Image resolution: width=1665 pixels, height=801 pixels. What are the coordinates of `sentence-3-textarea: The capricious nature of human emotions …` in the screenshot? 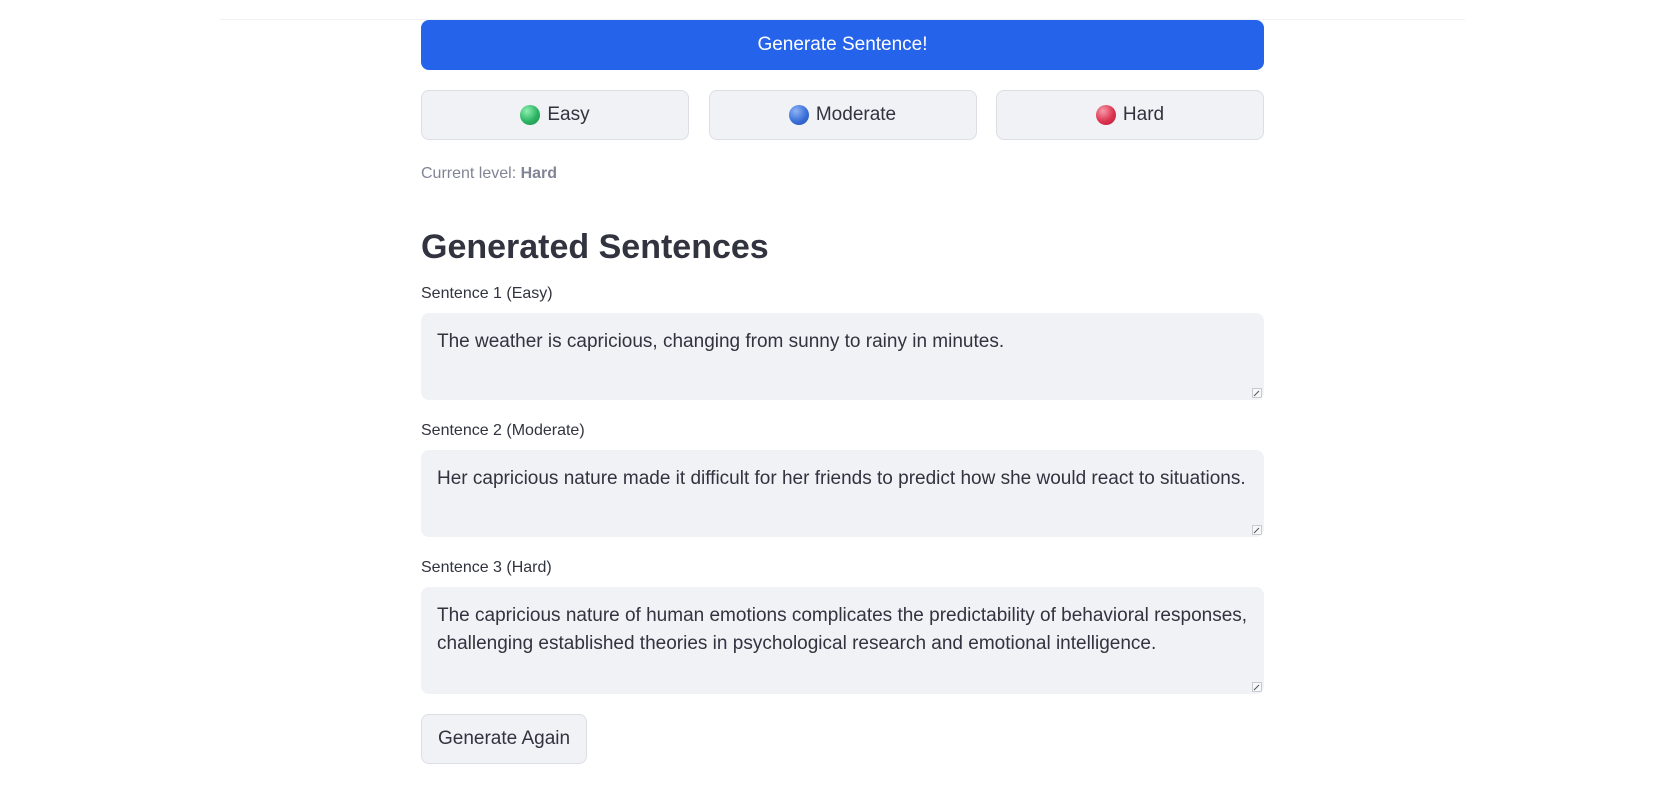 It's located at (842, 640).